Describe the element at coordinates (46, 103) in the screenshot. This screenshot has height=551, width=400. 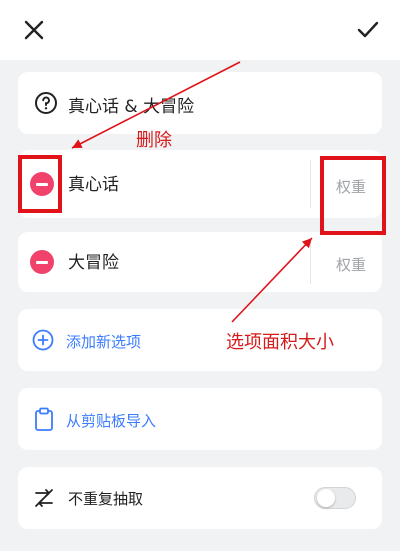
I see `question-circle-icon` at that location.